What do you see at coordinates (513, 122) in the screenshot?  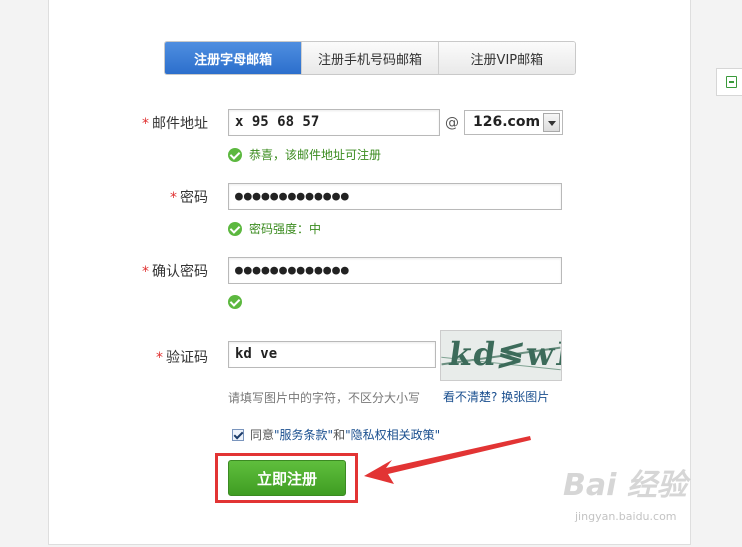 I see `domain-select: 126.com` at bounding box center [513, 122].